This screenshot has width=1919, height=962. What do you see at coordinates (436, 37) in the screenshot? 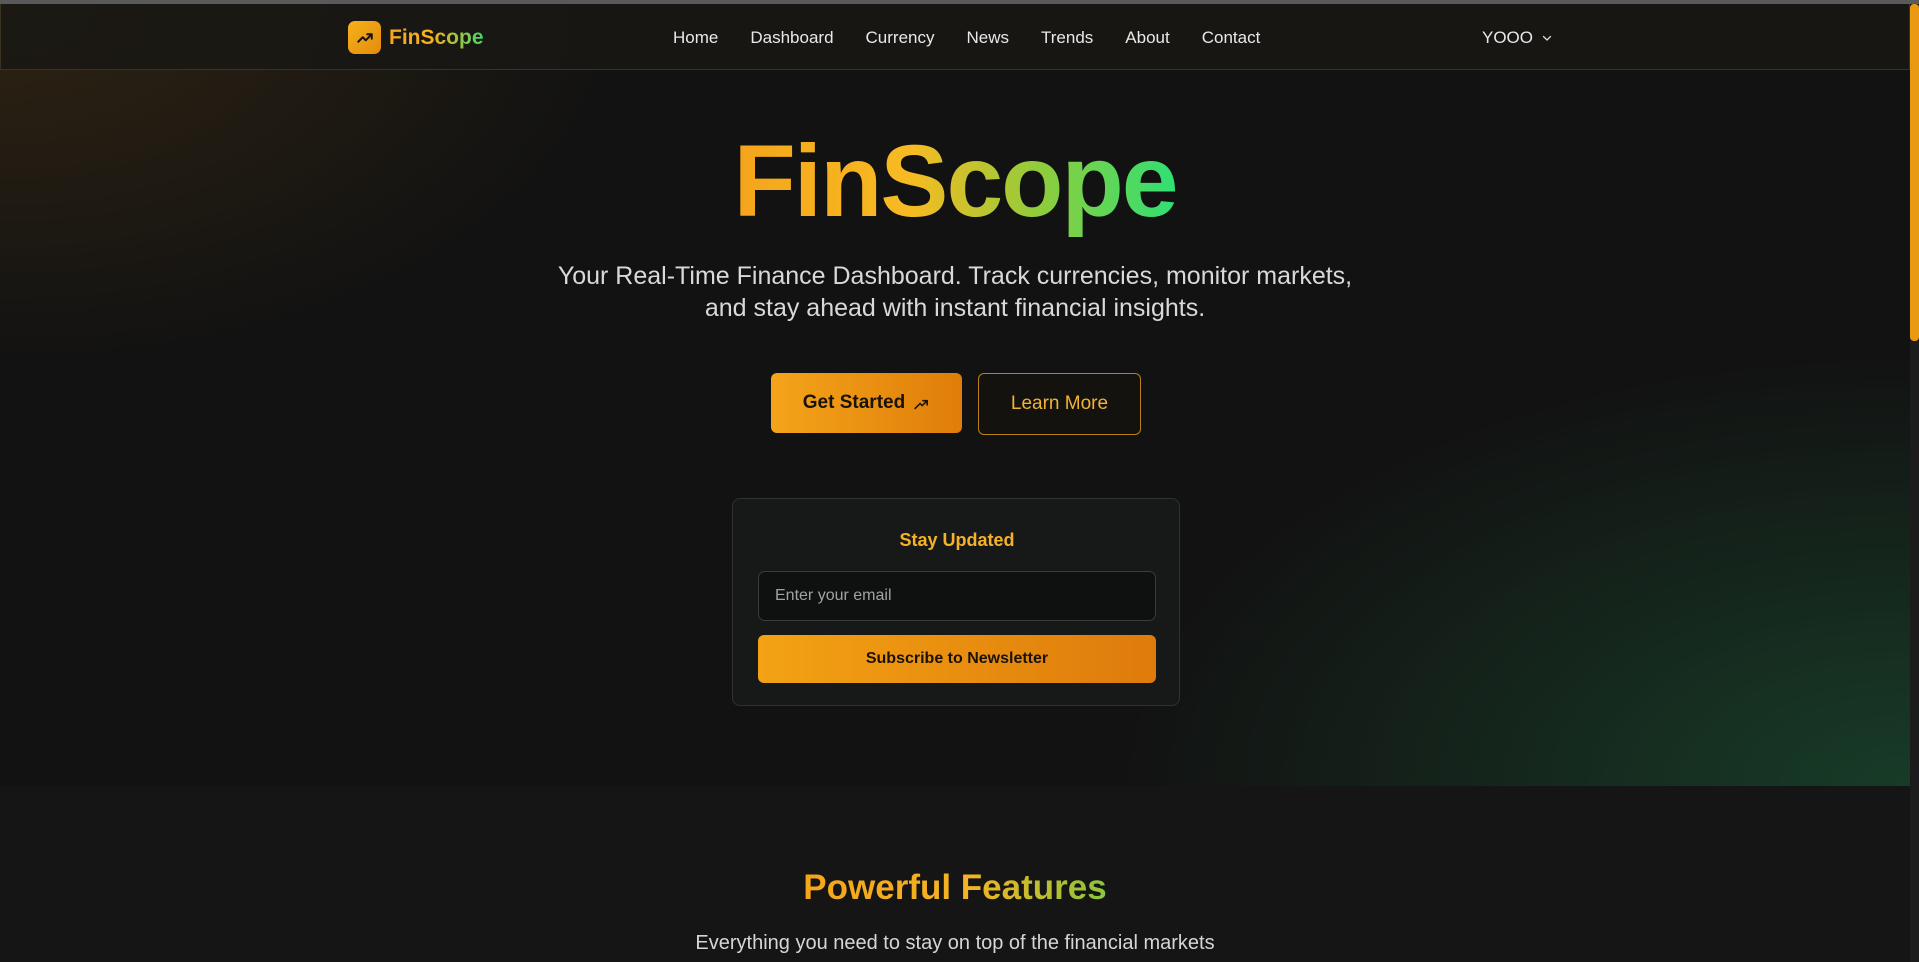
I see `brand-name: FinScope` at bounding box center [436, 37].